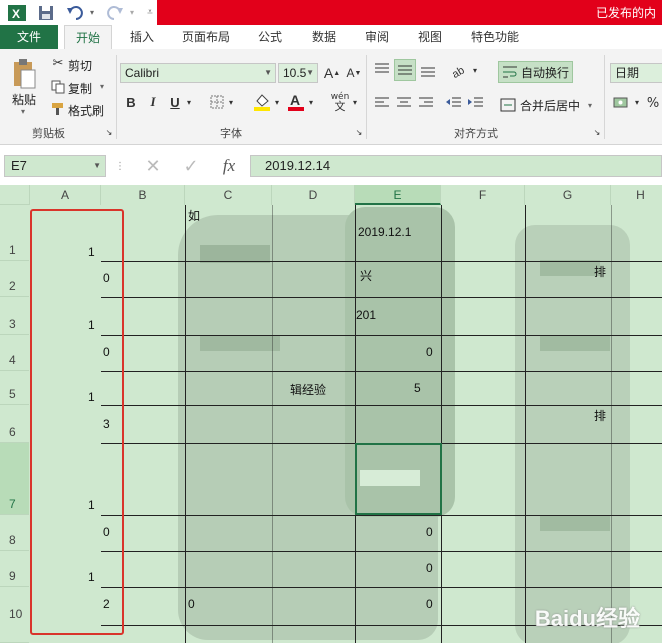 This screenshot has width=662, height=643. Describe the element at coordinates (459, 70) in the screenshot. I see `orientation-icon: ab` at that location.